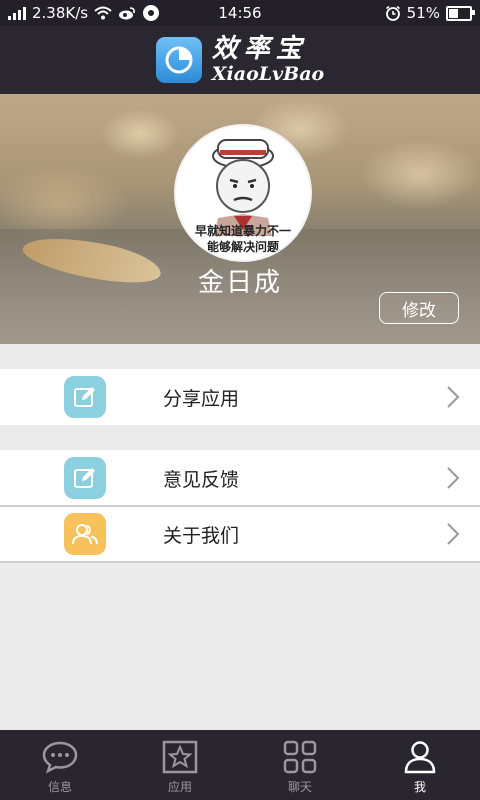 The image size is (480, 800). What do you see at coordinates (180, 757) in the screenshot?
I see `star-icon` at bounding box center [180, 757].